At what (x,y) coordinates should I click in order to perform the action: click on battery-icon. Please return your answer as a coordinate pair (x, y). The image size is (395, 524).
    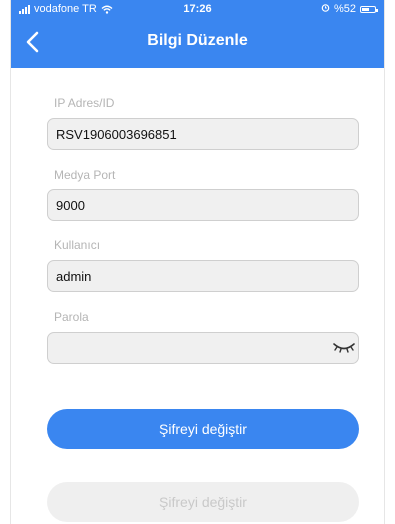
    Looking at the image, I should click on (369, 9).